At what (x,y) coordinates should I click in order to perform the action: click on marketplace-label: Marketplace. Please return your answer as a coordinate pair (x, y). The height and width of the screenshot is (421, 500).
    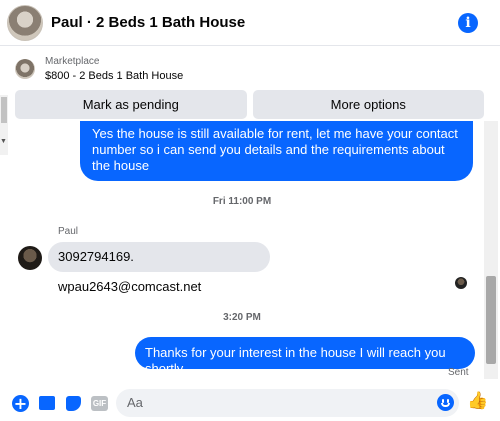
    Looking at the image, I should click on (72, 61).